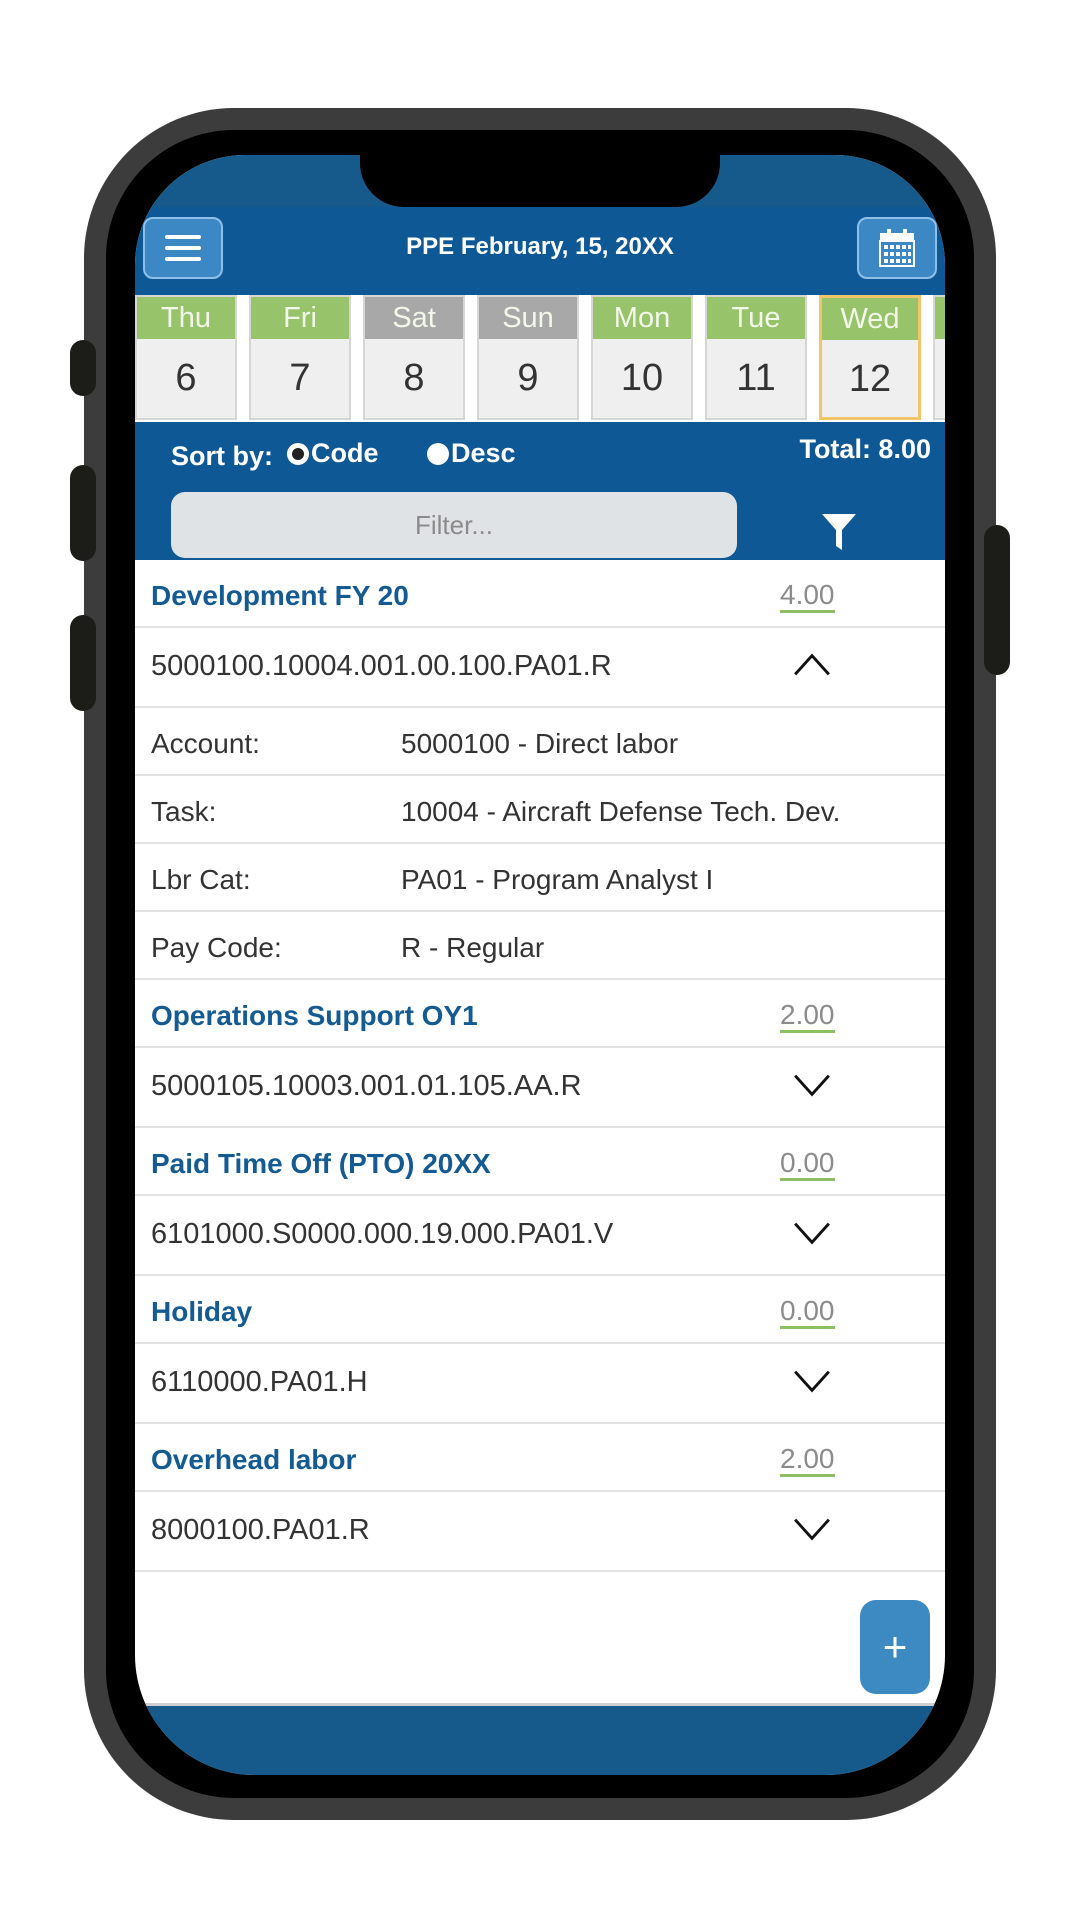 This screenshot has width=1080, height=1920. What do you see at coordinates (201, 879) in the screenshot?
I see `detail-label: Lbr Cat:` at bounding box center [201, 879].